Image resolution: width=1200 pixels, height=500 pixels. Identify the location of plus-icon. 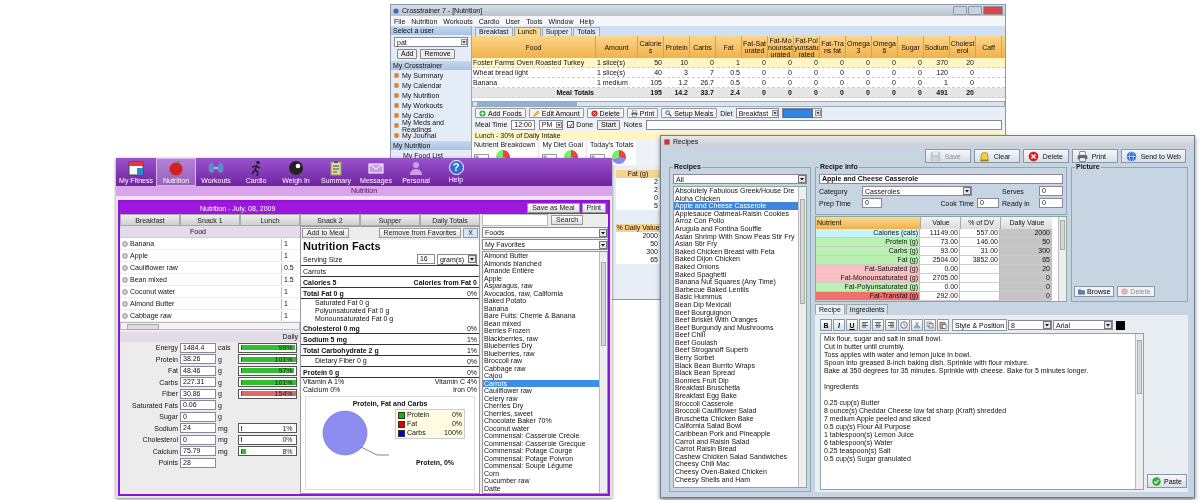
(482, 113).